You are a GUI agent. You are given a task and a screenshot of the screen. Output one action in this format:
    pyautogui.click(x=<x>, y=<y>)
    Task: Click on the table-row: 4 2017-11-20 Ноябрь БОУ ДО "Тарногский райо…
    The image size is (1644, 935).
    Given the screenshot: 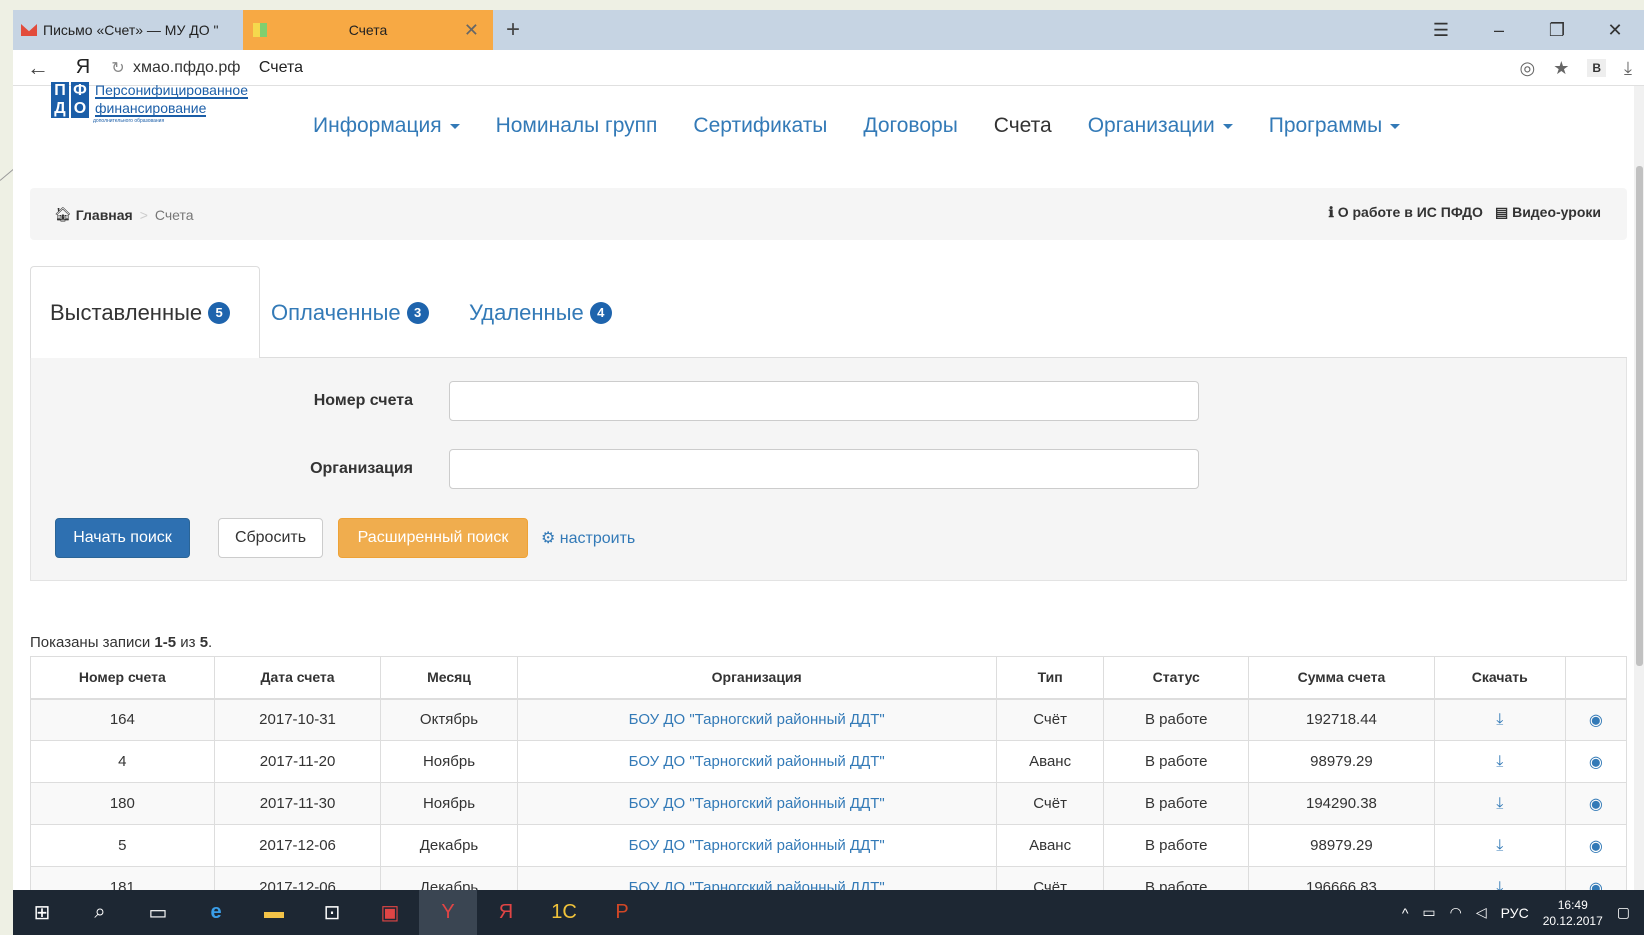 What is the action you would take?
    pyautogui.click(x=829, y=761)
    